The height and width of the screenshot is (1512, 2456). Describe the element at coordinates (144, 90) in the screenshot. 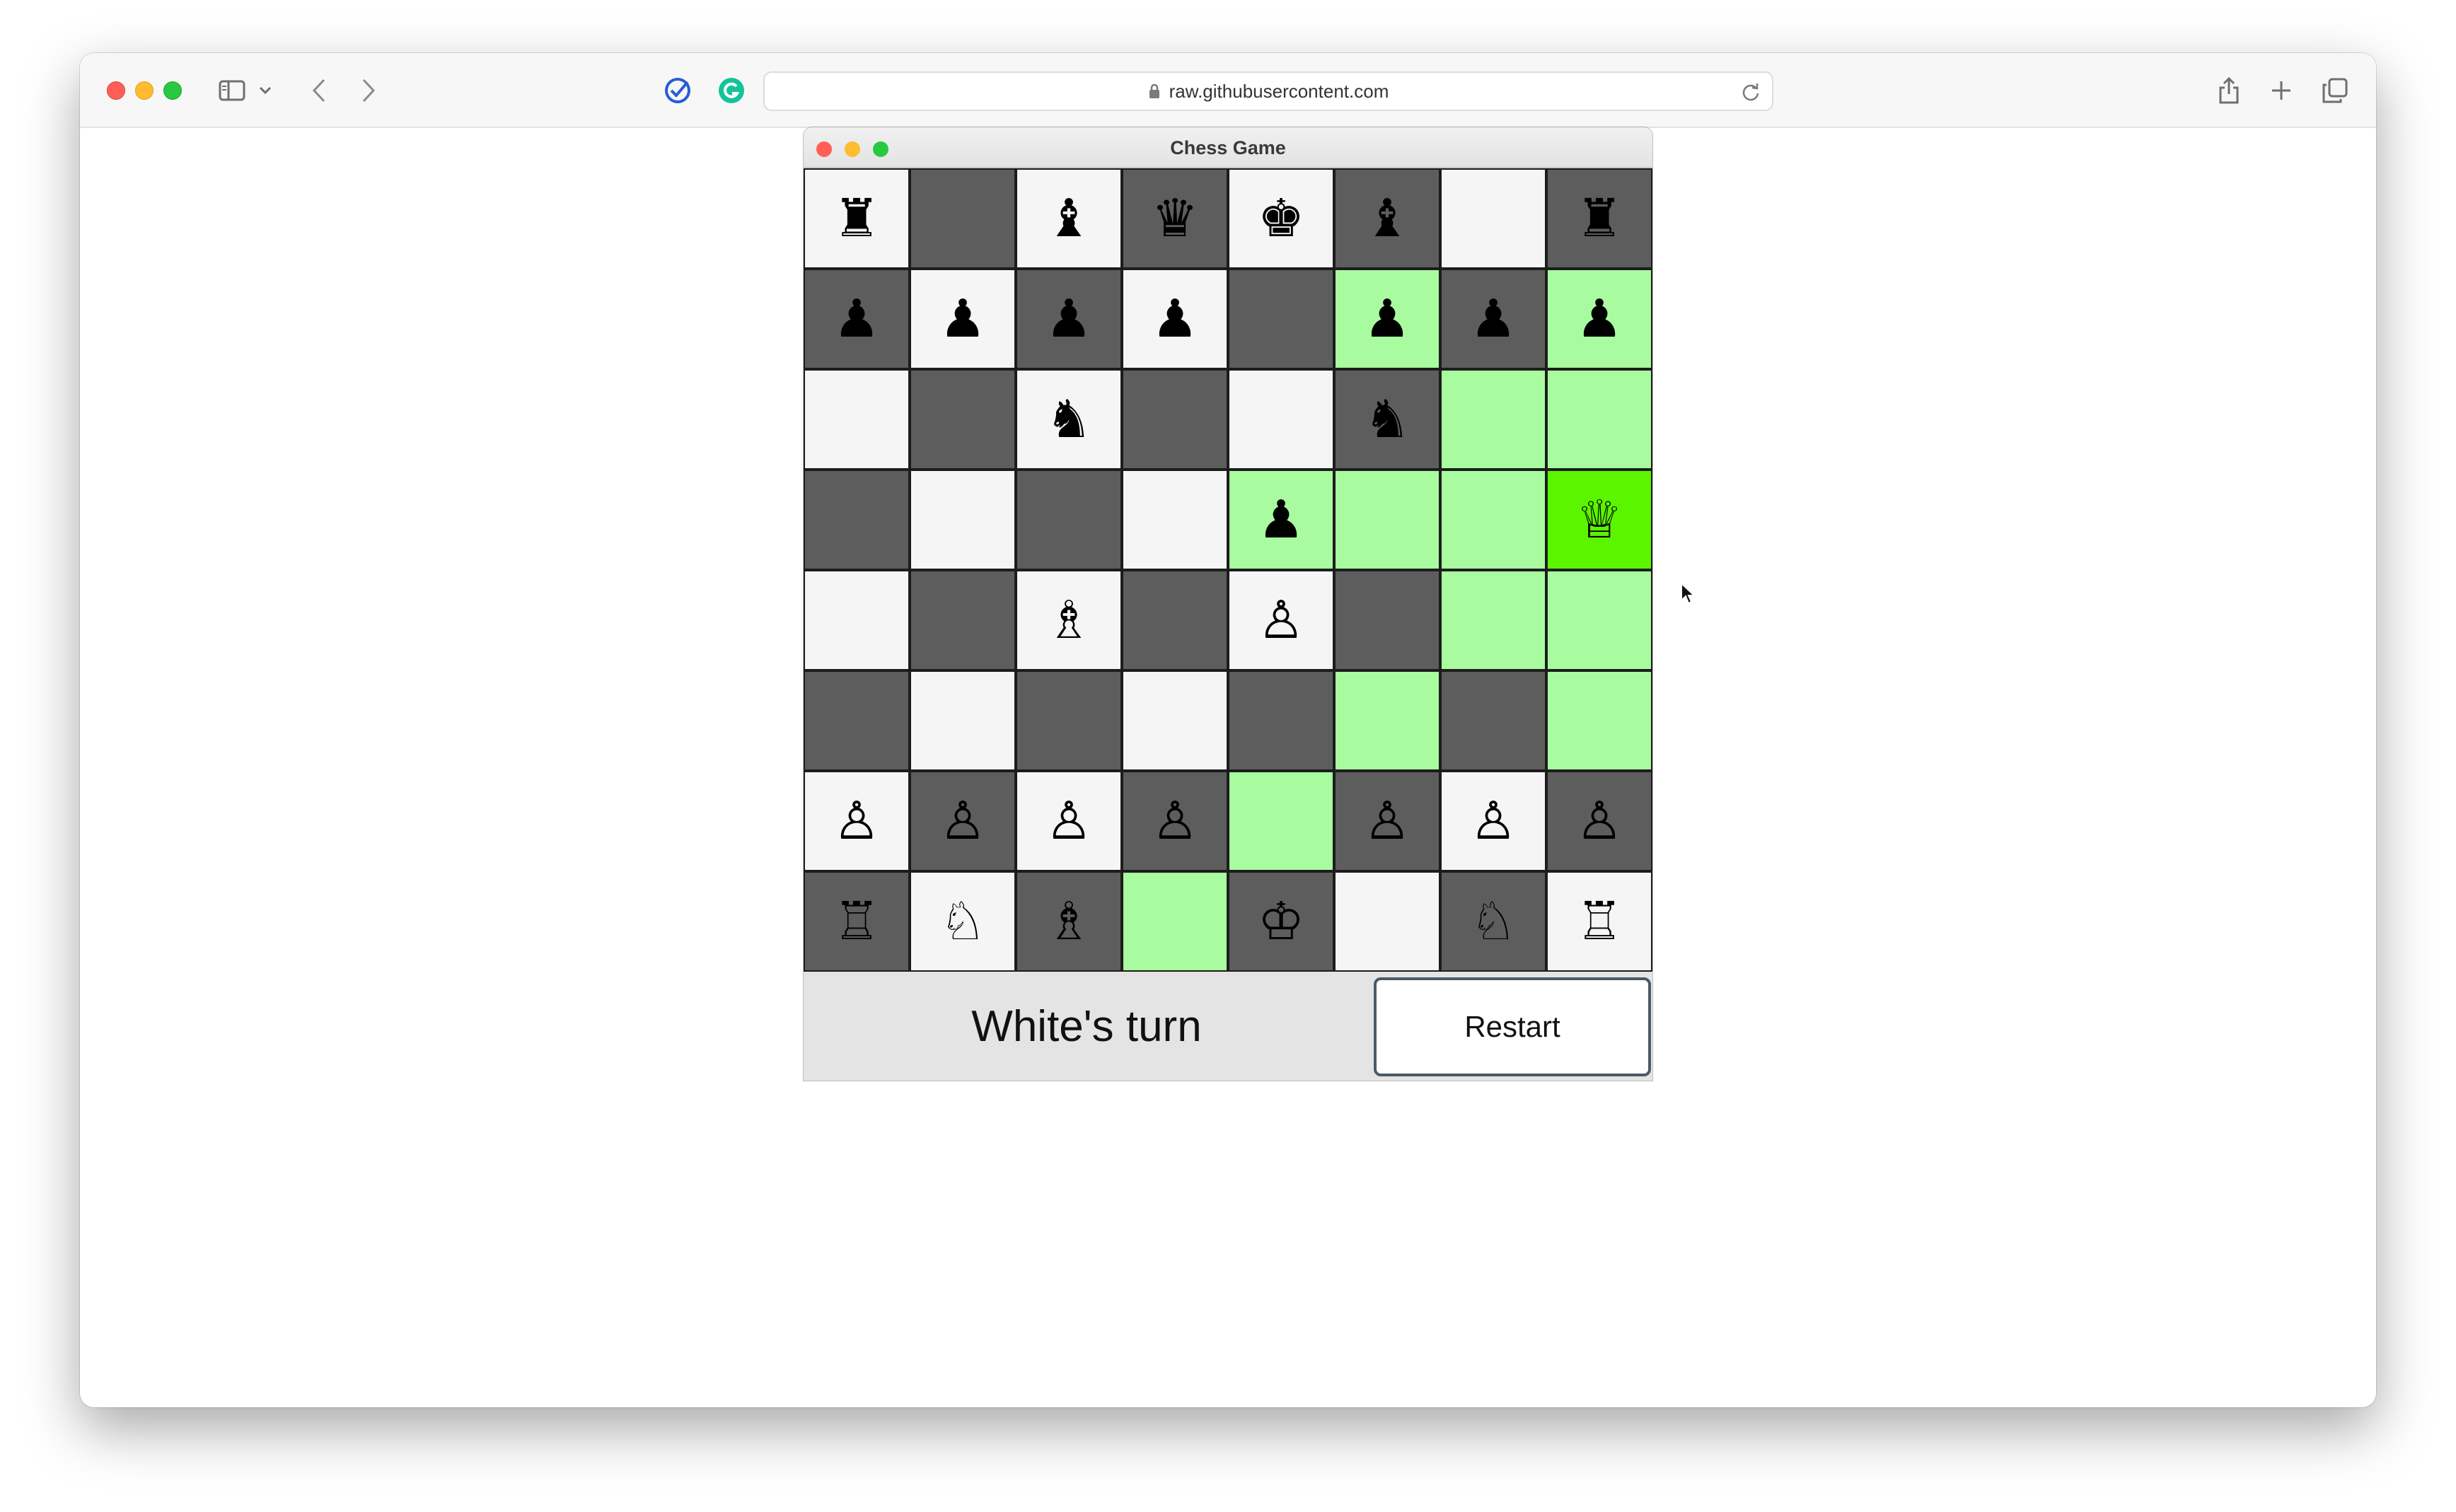

I see `minimize-window-button` at that location.